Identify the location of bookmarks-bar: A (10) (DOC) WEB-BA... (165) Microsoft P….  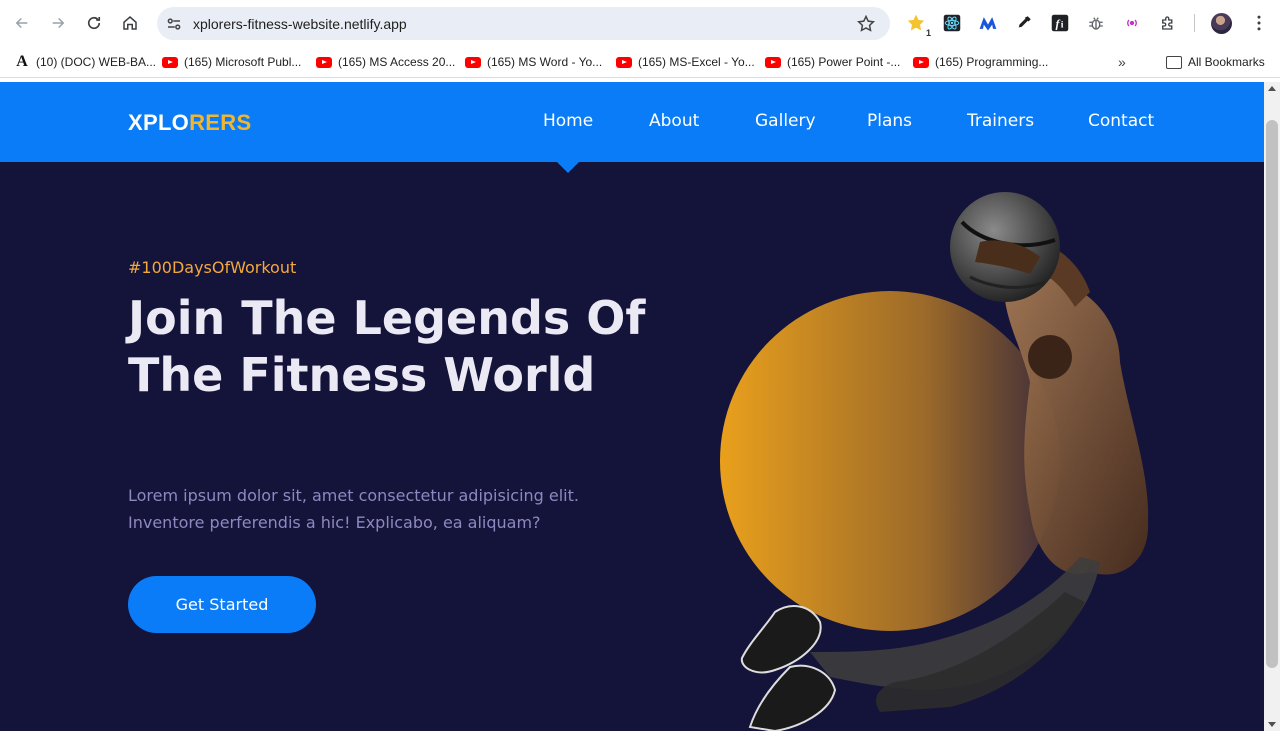
(640, 62).